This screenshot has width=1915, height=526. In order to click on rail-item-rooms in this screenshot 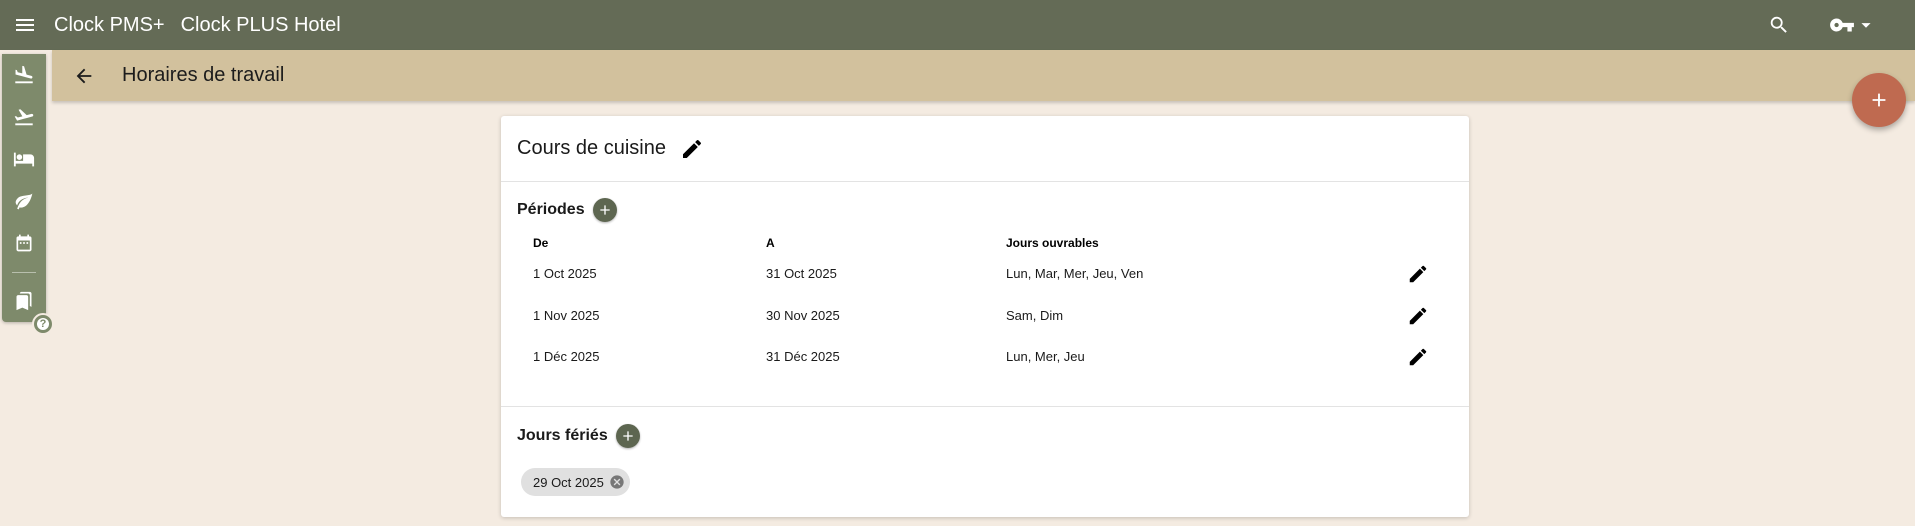, I will do `click(24, 159)`.